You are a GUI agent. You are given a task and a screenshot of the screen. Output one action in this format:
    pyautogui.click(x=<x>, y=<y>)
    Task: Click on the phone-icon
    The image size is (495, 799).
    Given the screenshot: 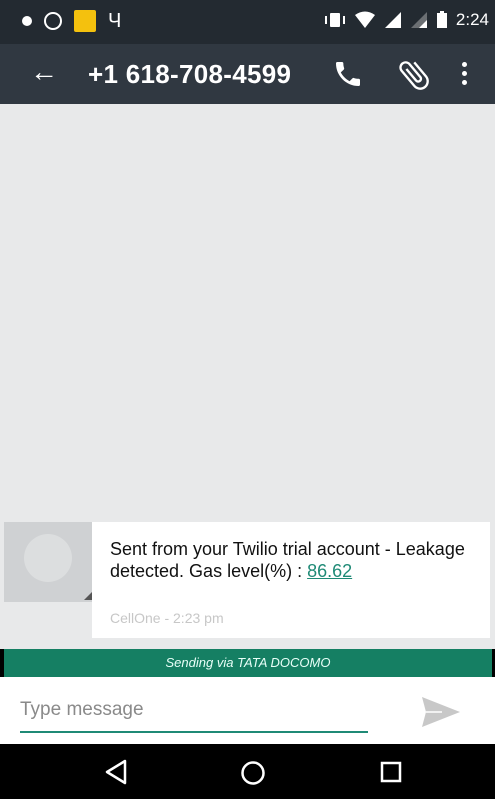 What is the action you would take?
    pyautogui.click(x=348, y=74)
    